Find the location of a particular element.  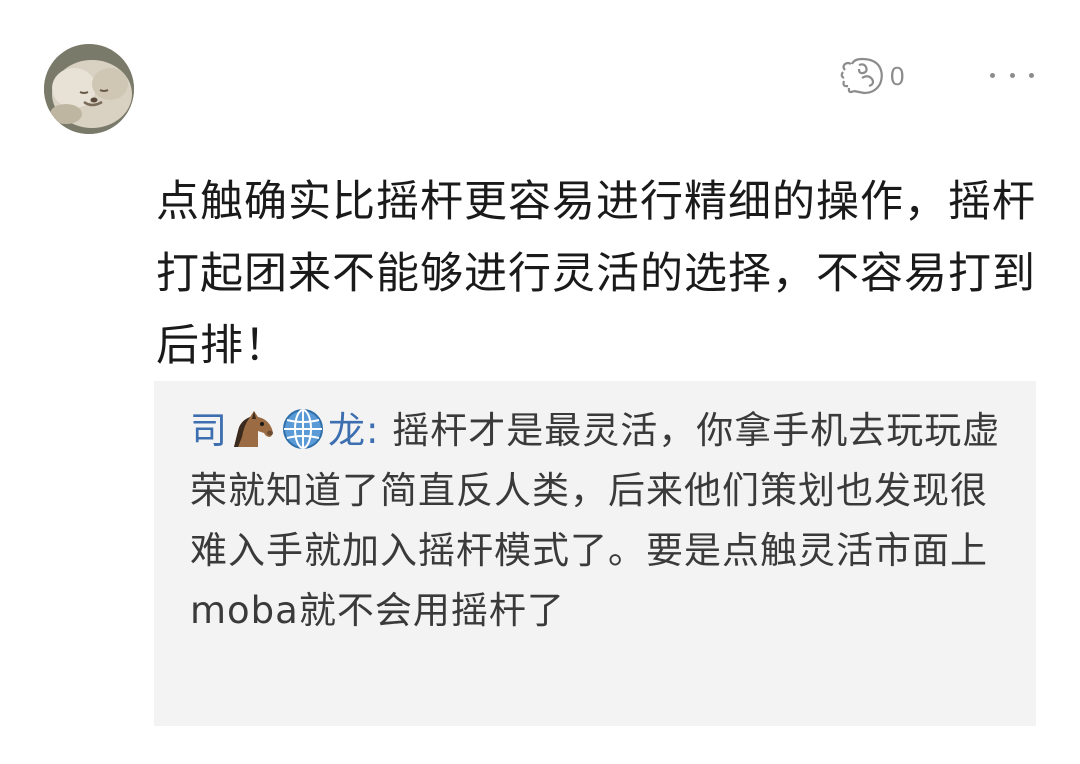

reply-author: 司 龙: is located at coordinates (291, 430).